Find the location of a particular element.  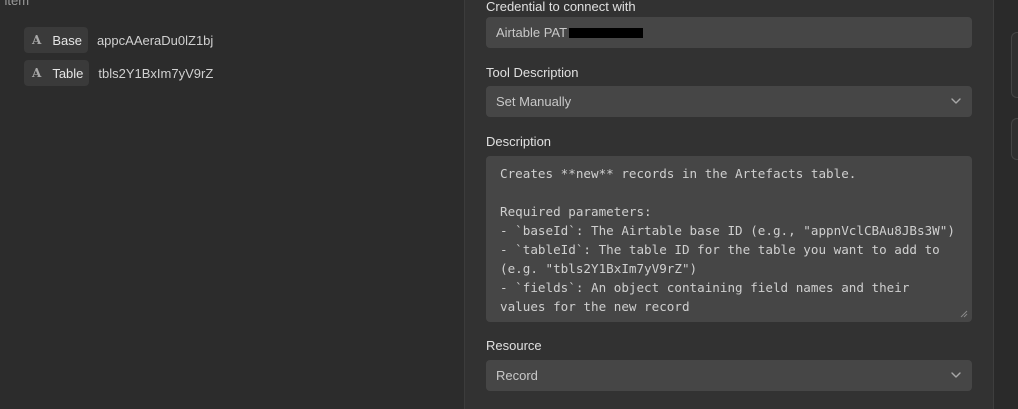

redacted-block is located at coordinates (606, 32).